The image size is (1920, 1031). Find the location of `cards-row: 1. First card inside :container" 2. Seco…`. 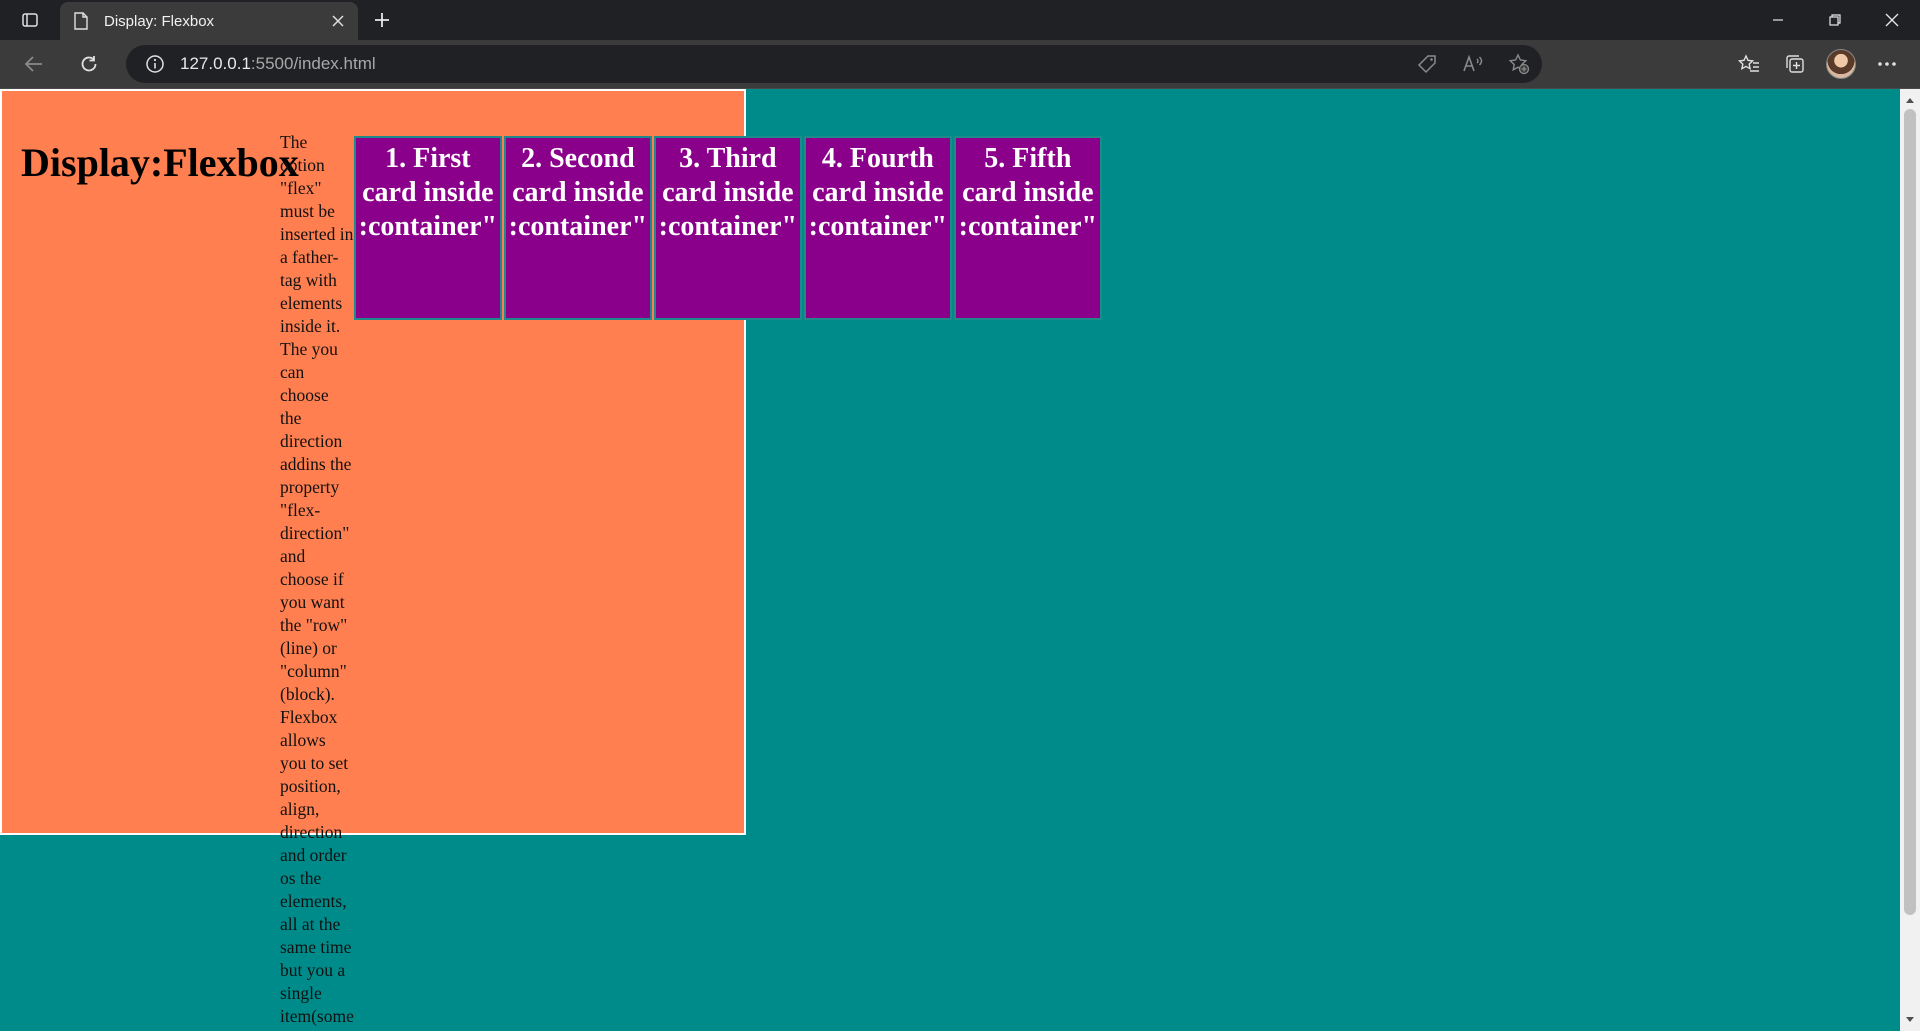

cards-row: 1. First card inside :container" 2. Seco… is located at coordinates (727, 228).